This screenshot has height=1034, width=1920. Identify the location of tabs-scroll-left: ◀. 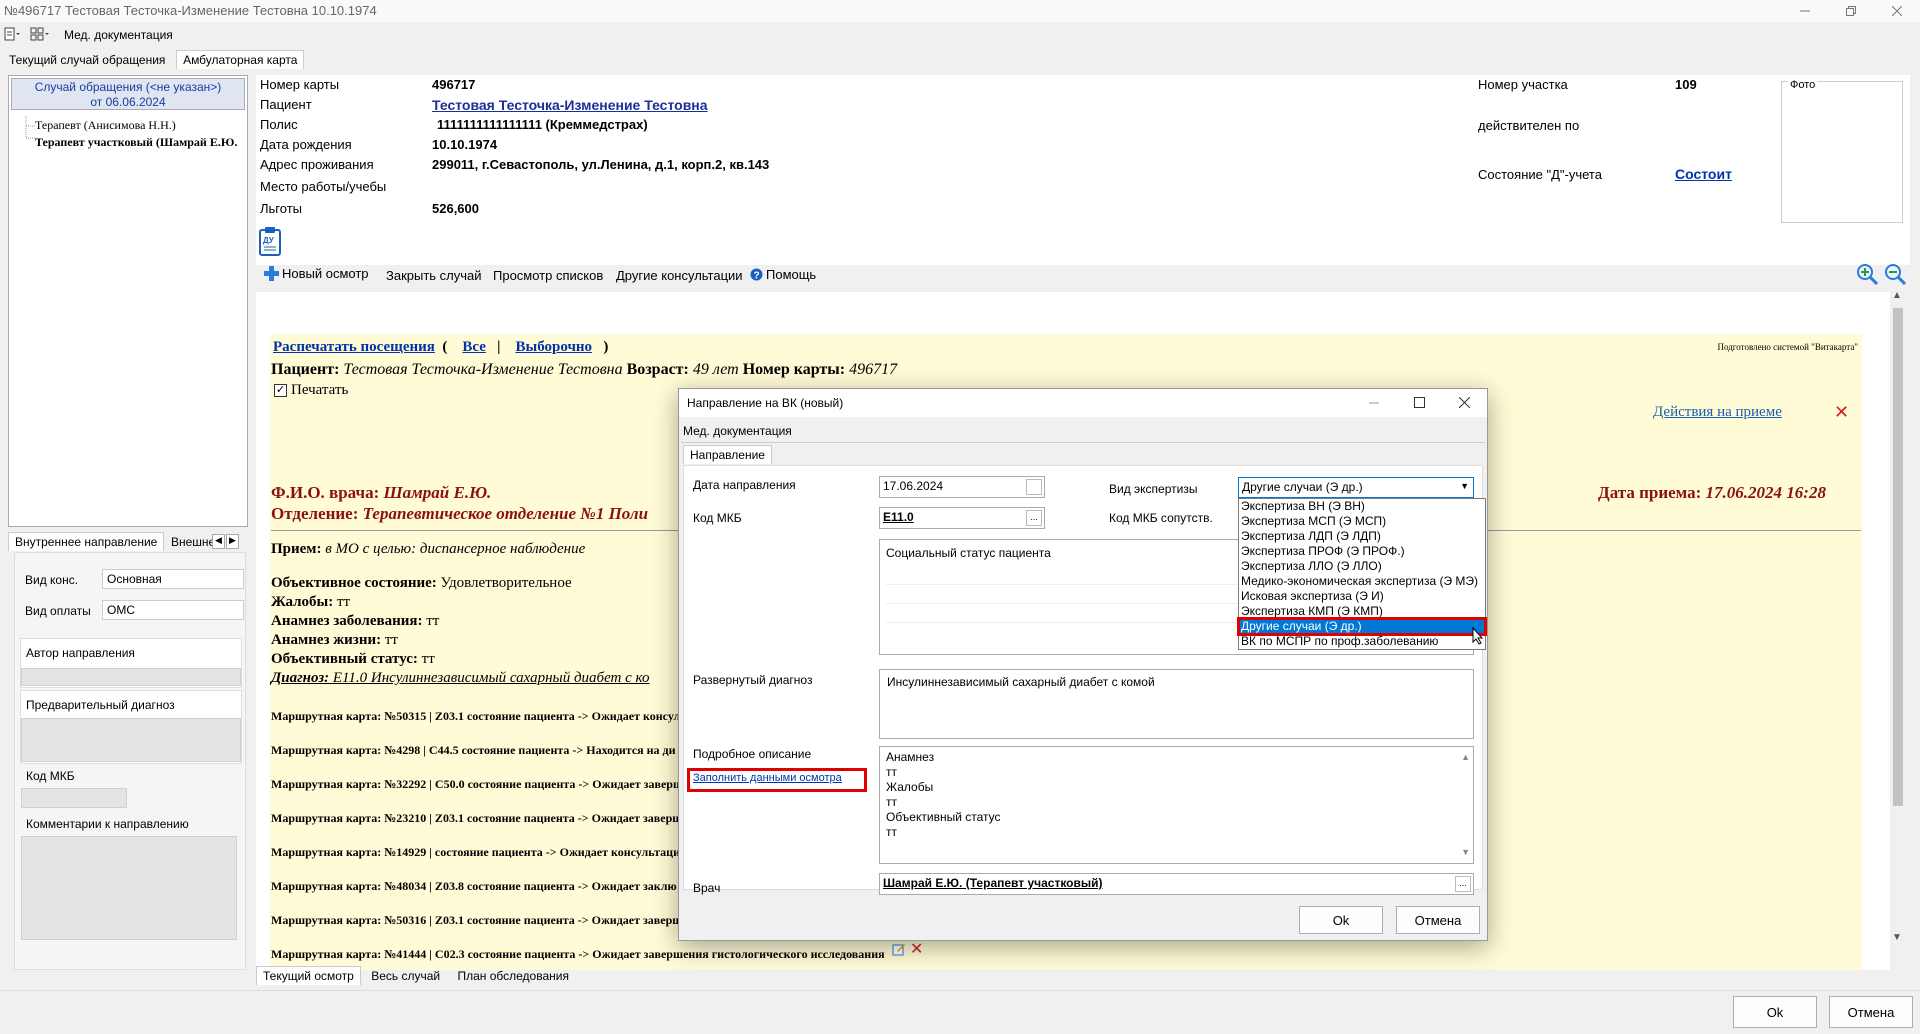
(218, 541).